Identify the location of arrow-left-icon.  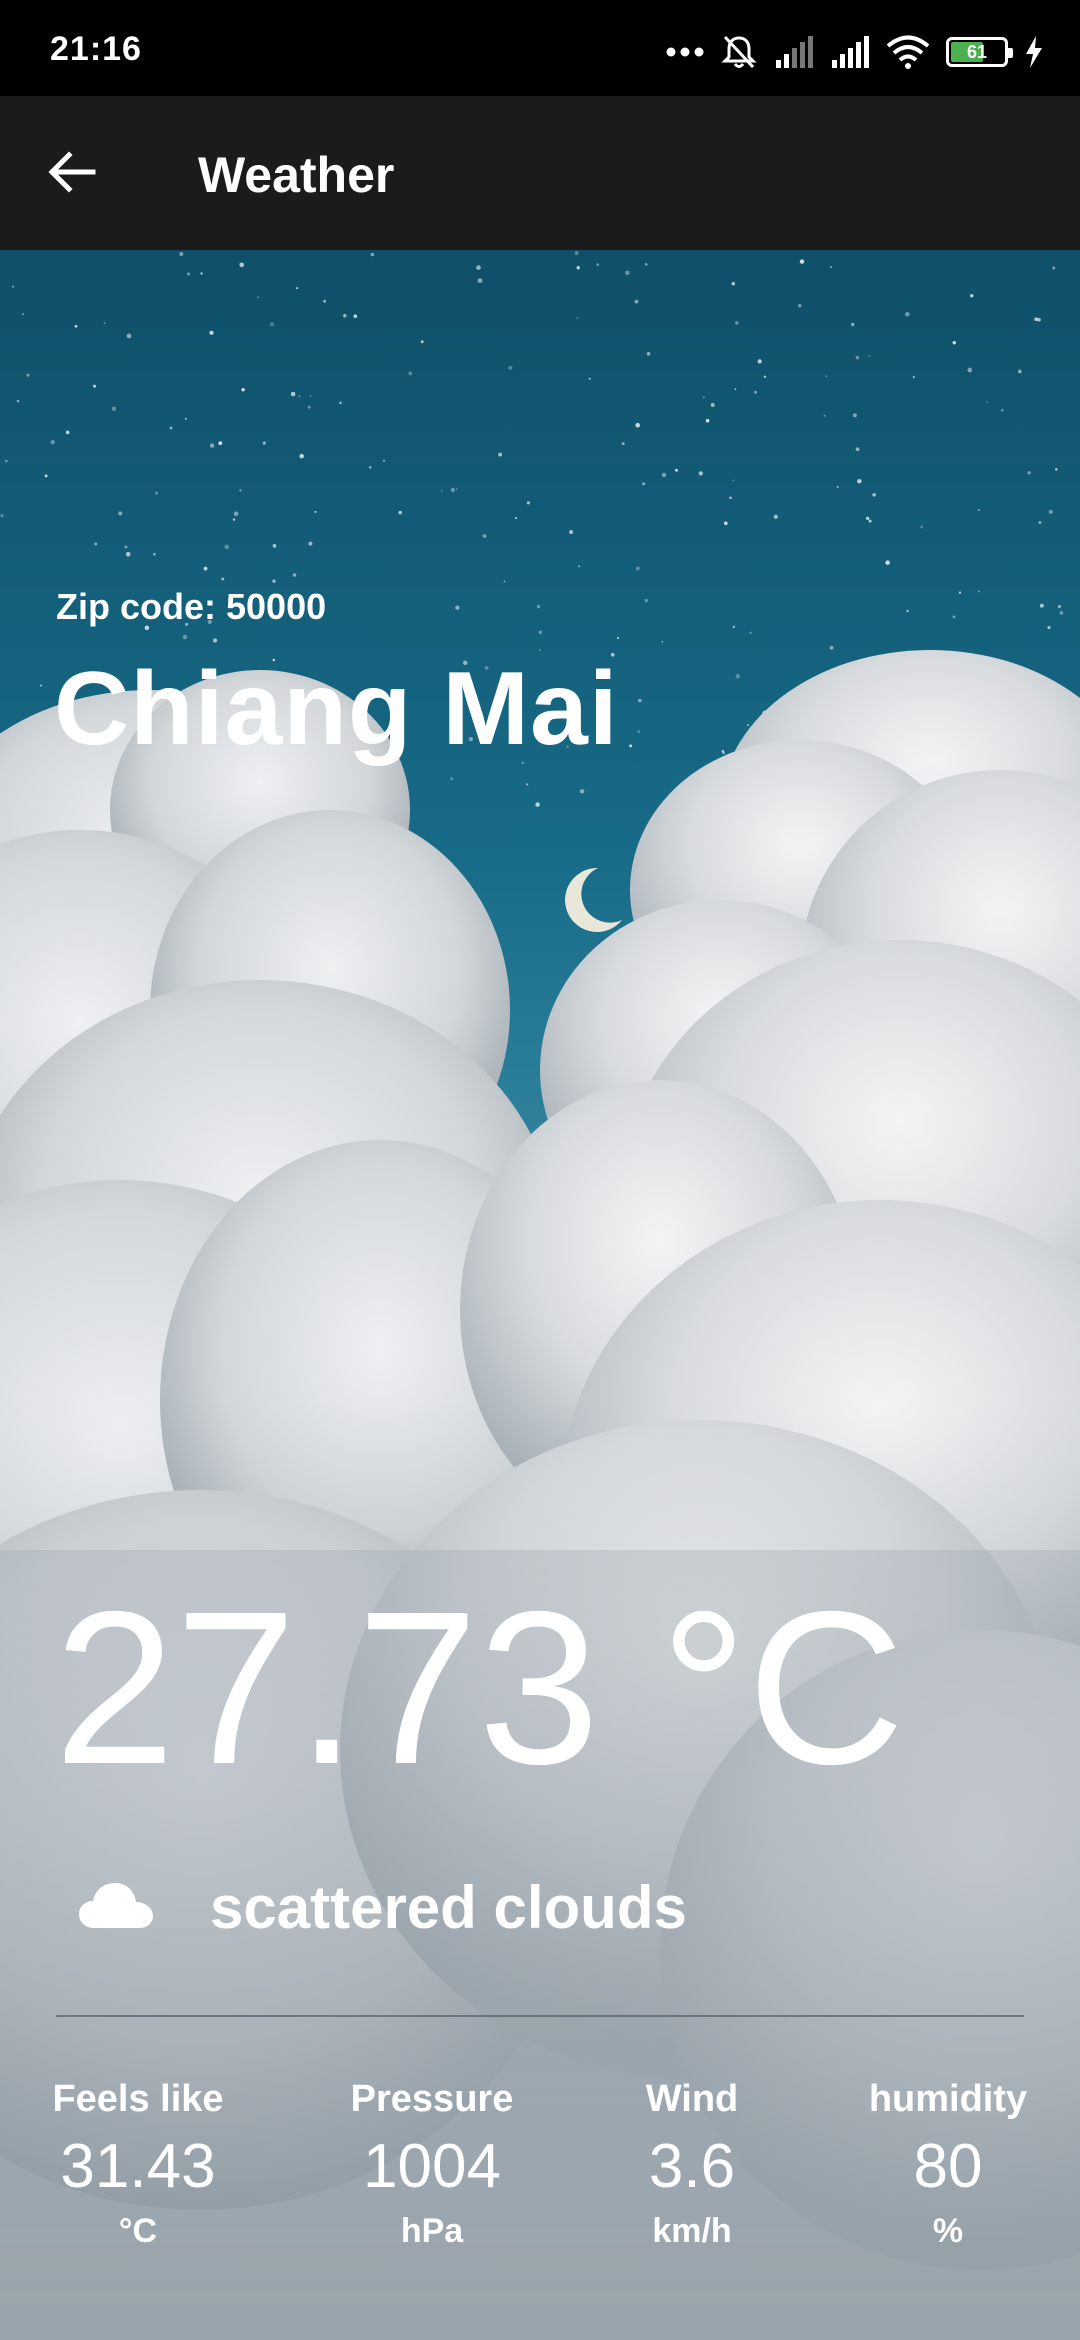
(72, 172).